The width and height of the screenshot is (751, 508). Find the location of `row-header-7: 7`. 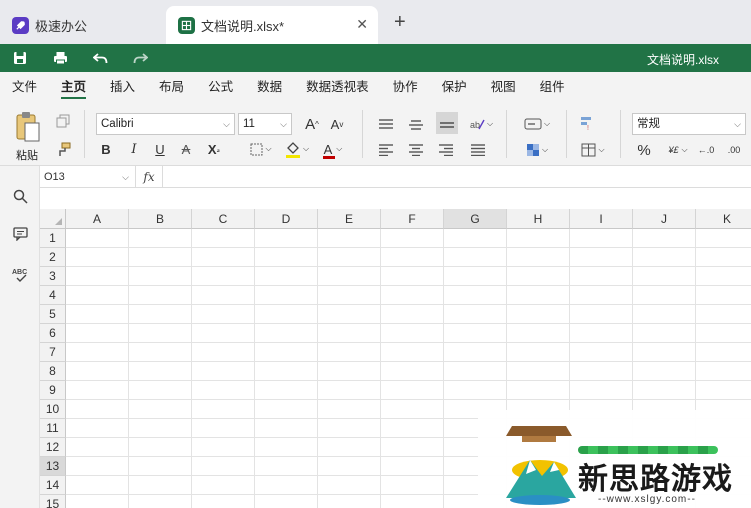

row-header-7: 7 is located at coordinates (53, 352).